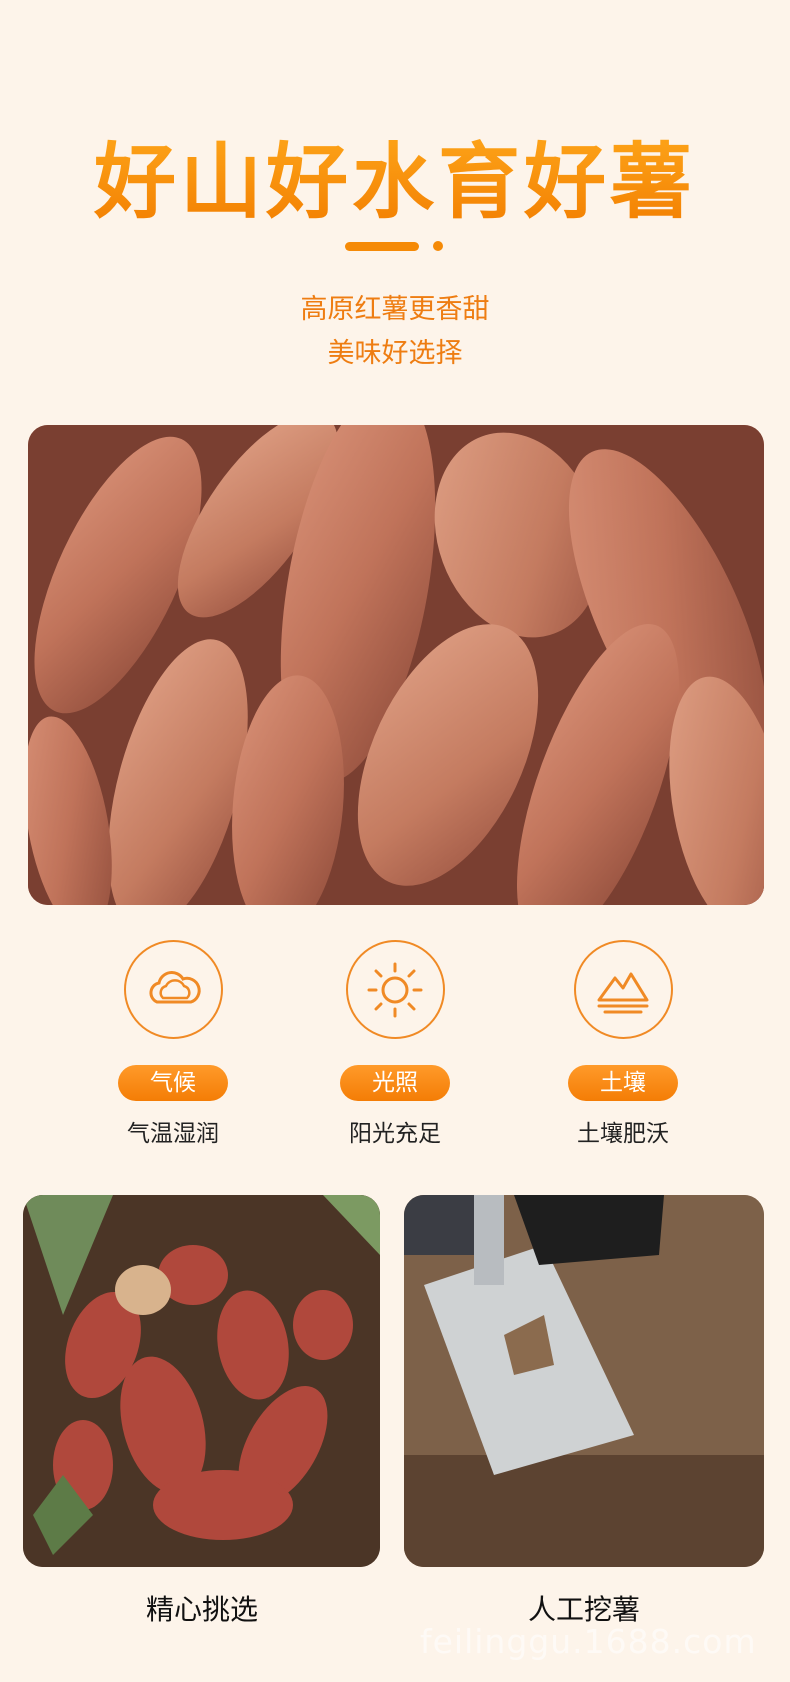 The height and width of the screenshot is (1682, 790). I want to click on mountain-icon, so click(623, 992).